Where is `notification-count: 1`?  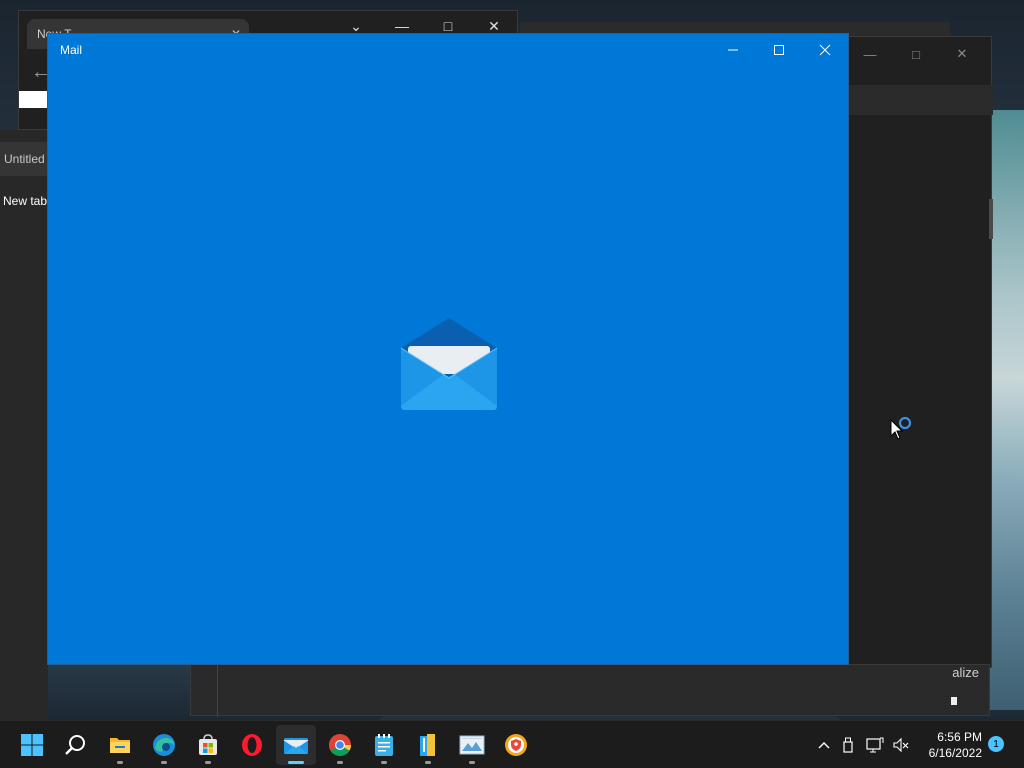 notification-count: 1 is located at coordinates (996, 744).